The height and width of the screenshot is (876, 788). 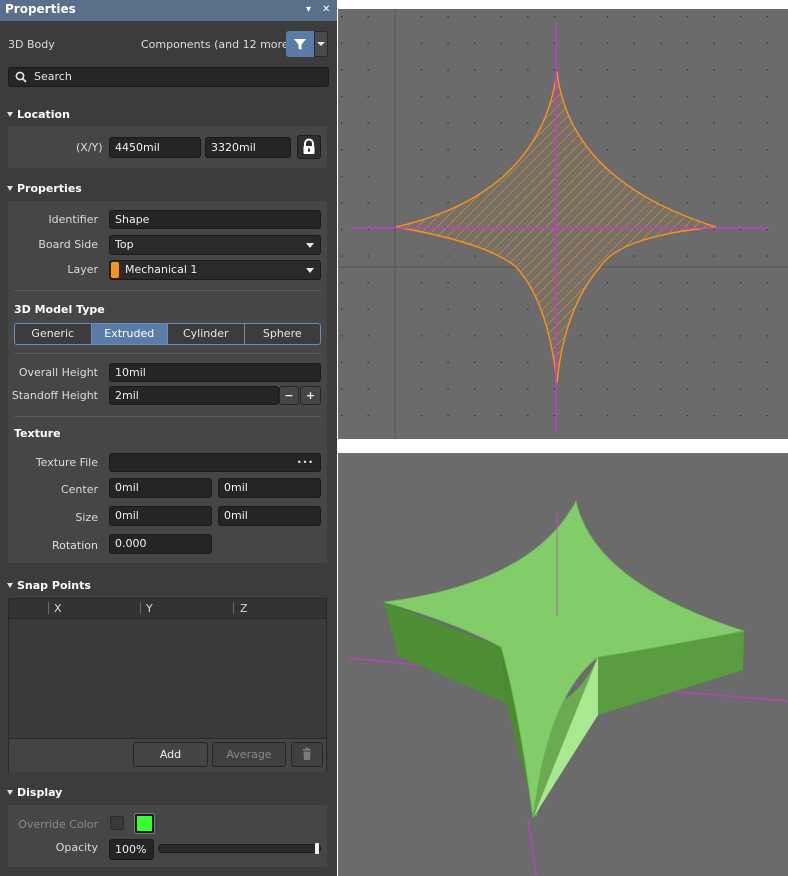 What do you see at coordinates (53, 76) in the screenshot?
I see `search-placeholder: Search` at bounding box center [53, 76].